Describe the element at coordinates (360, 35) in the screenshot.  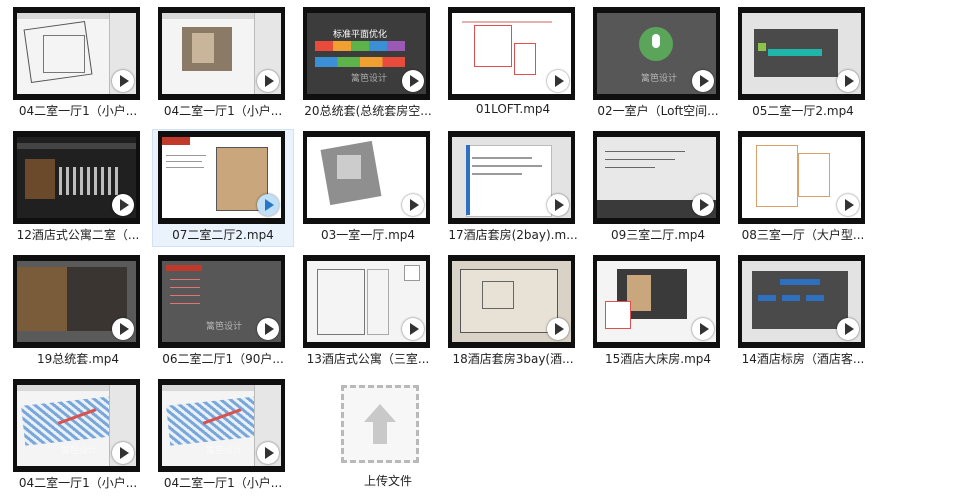
I see `slide-title: 标准平面优化` at that location.